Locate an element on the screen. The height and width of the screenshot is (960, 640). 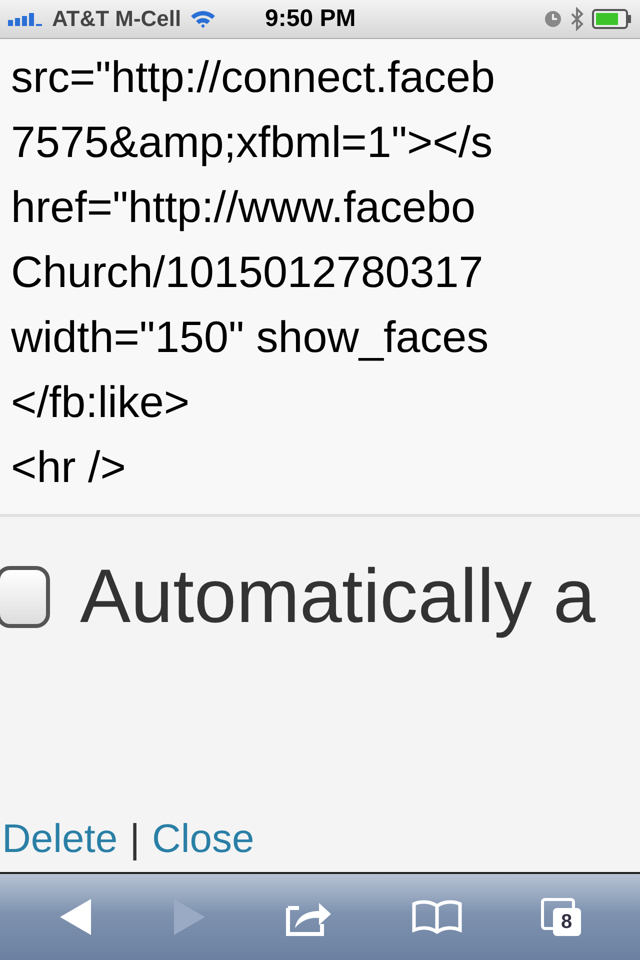
signal-icon is located at coordinates (26, 19).